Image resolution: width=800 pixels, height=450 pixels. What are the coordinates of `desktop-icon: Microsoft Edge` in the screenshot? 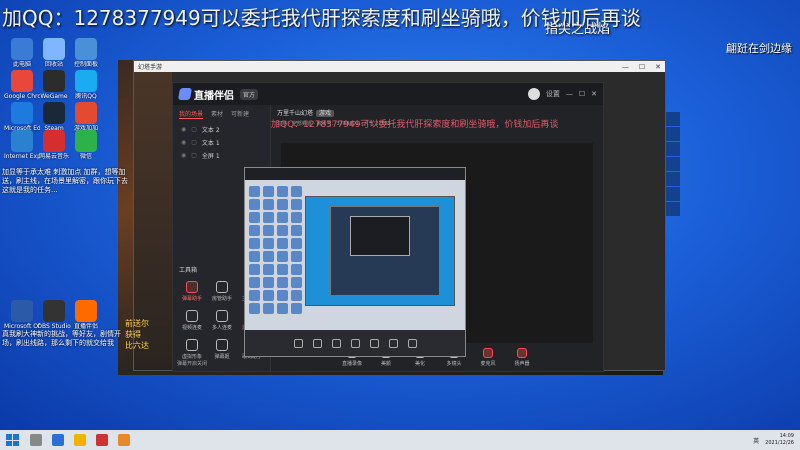 It's located at (22, 117).